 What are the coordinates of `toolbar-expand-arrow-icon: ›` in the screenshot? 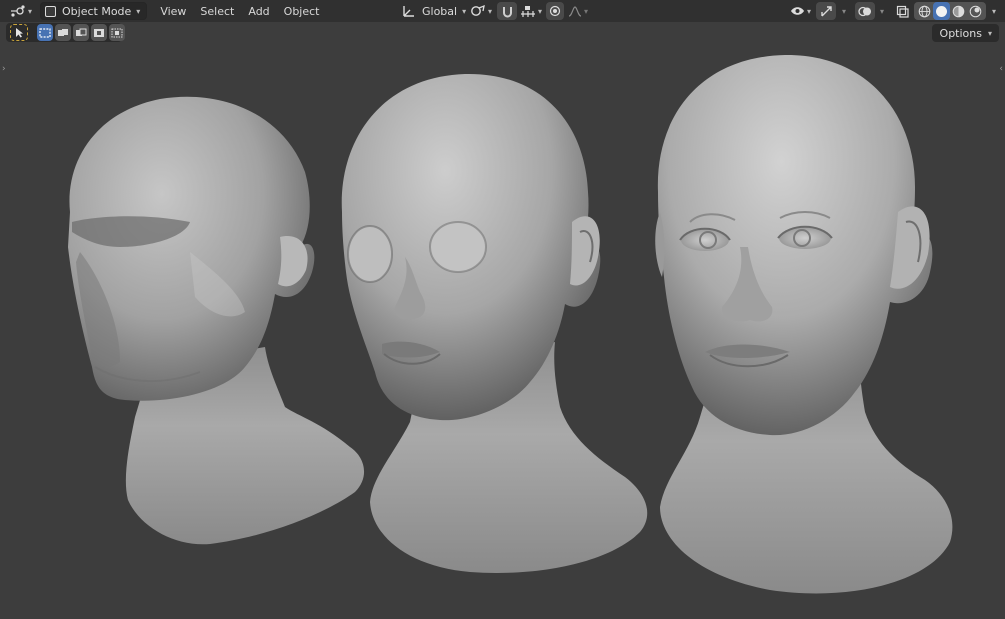 It's located at (4, 69).